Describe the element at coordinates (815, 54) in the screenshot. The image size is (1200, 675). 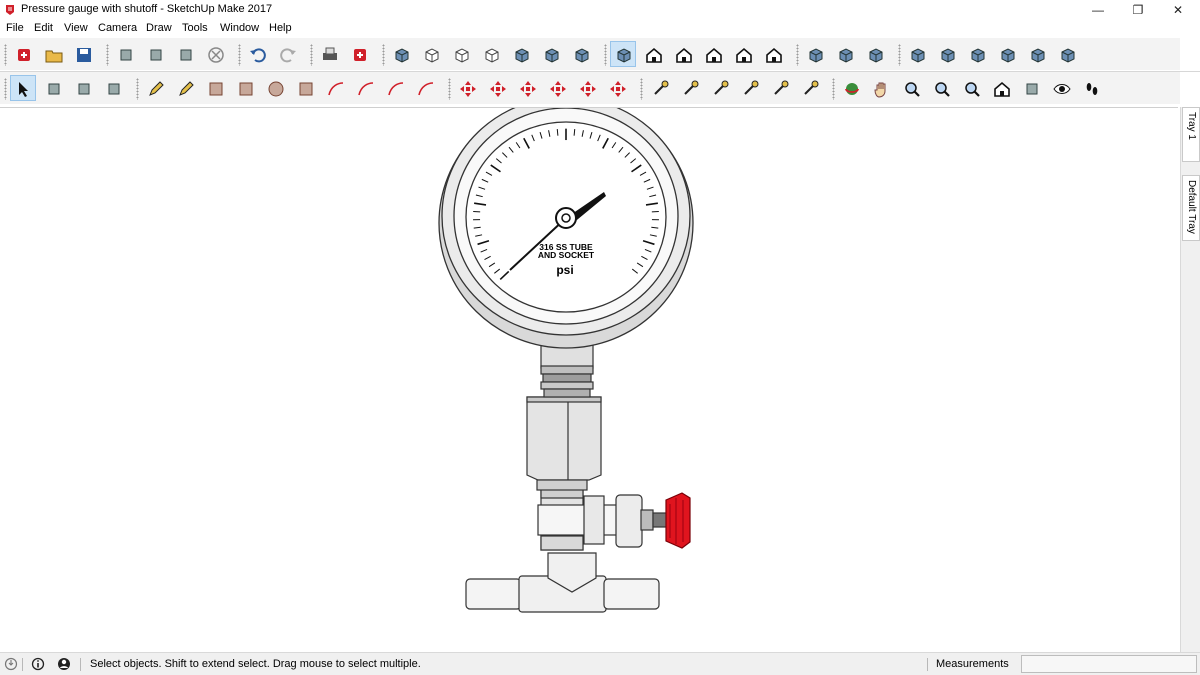
I see `section-plane-button` at that location.